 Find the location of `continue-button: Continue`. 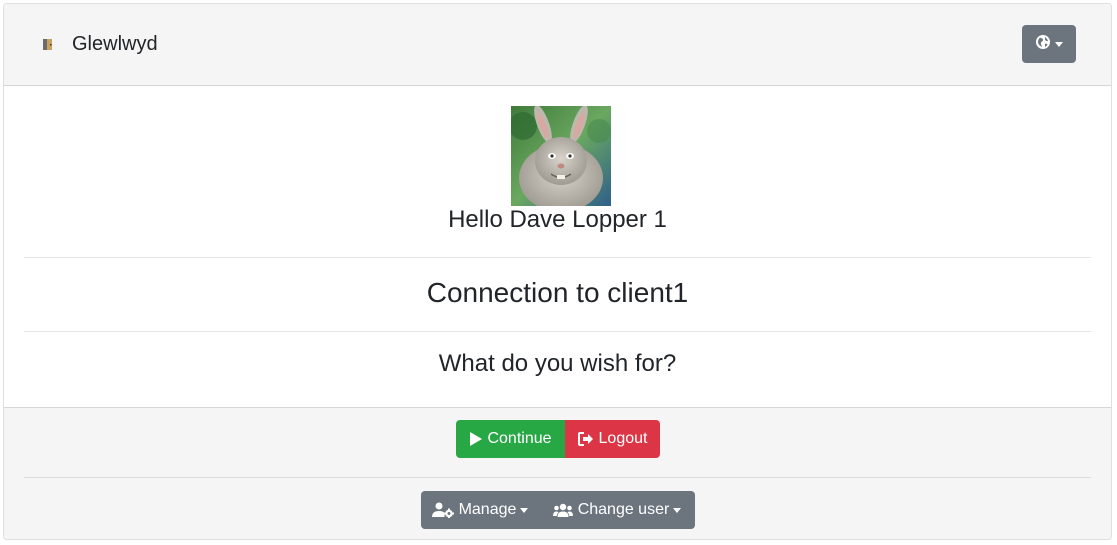

continue-button: Continue is located at coordinates (510, 439).